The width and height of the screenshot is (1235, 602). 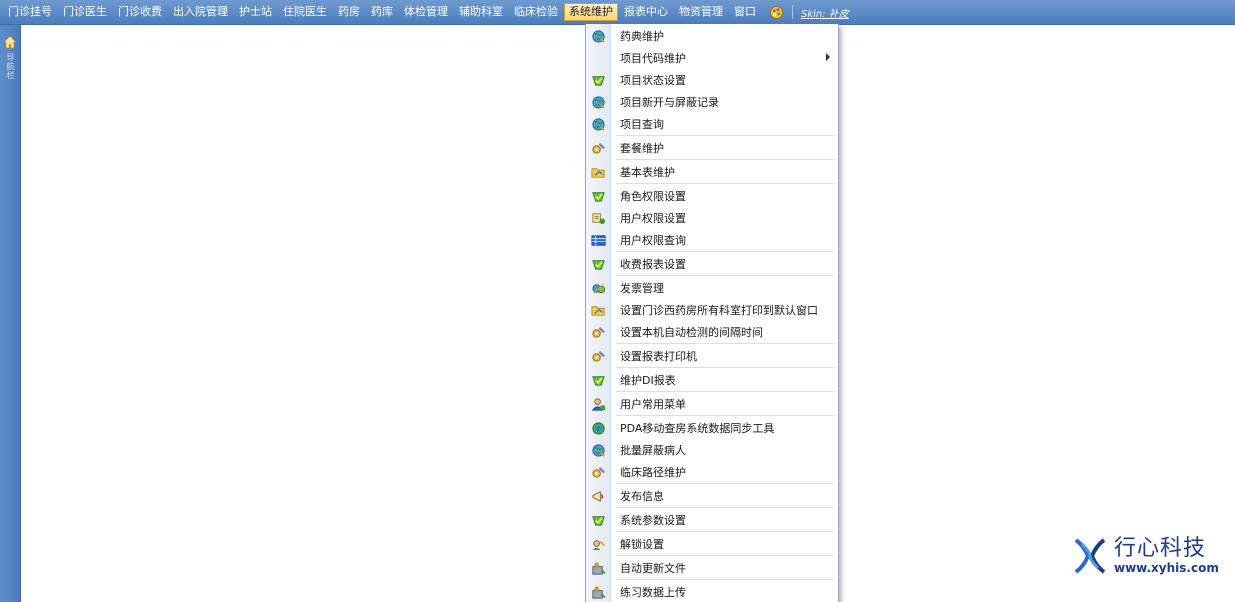 What do you see at coordinates (140, 12) in the screenshot?
I see `menu-outpatient-billing: 门诊收费` at bounding box center [140, 12].